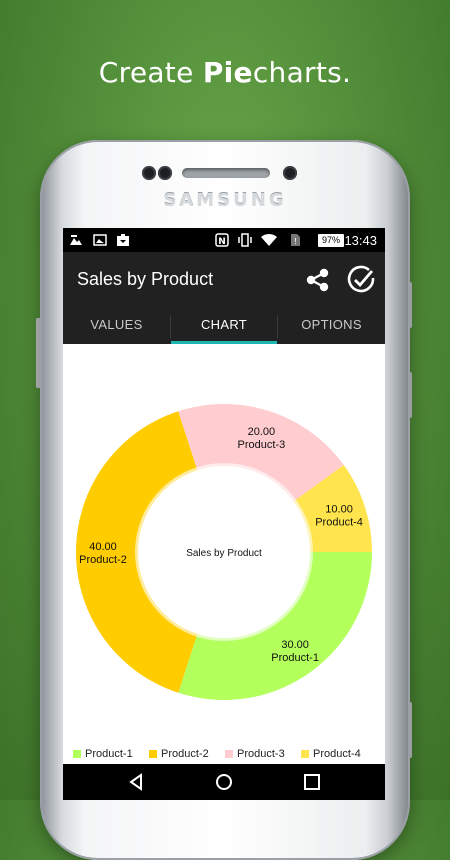  I want to click on legend-label: Product-4, so click(337, 754).